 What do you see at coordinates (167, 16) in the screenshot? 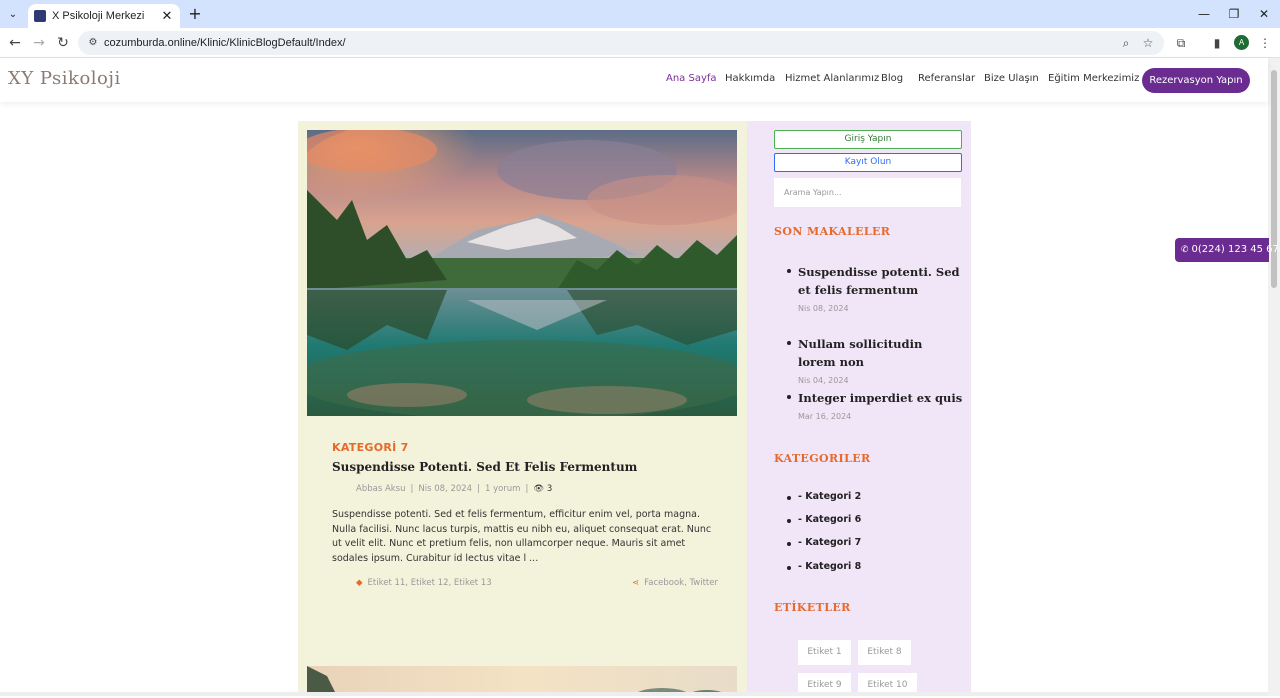
I see `tab-close-icon: ✕` at bounding box center [167, 16].